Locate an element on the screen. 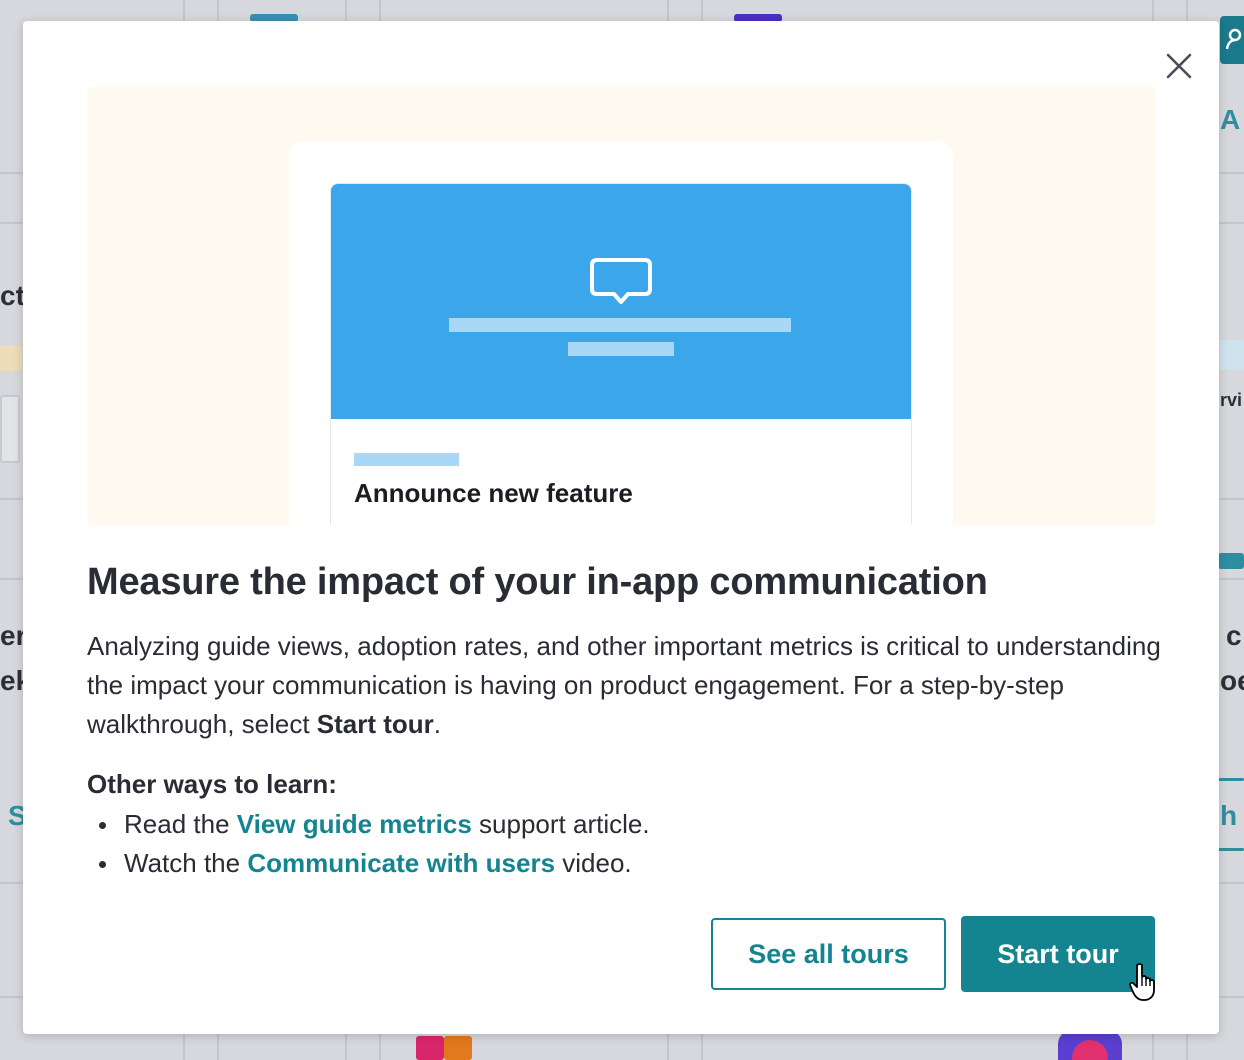 The width and height of the screenshot is (1244, 1060). description-end: . is located at coordinates (437, 724).